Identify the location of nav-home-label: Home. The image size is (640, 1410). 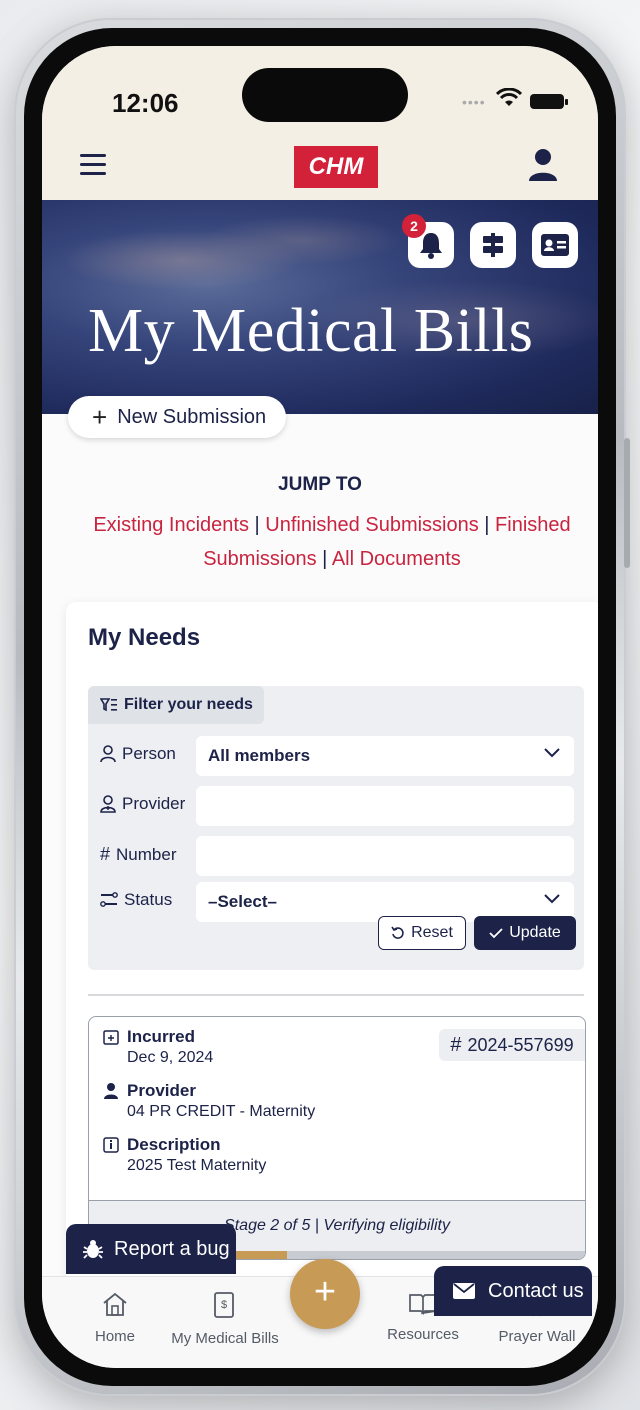
(114, 1336).